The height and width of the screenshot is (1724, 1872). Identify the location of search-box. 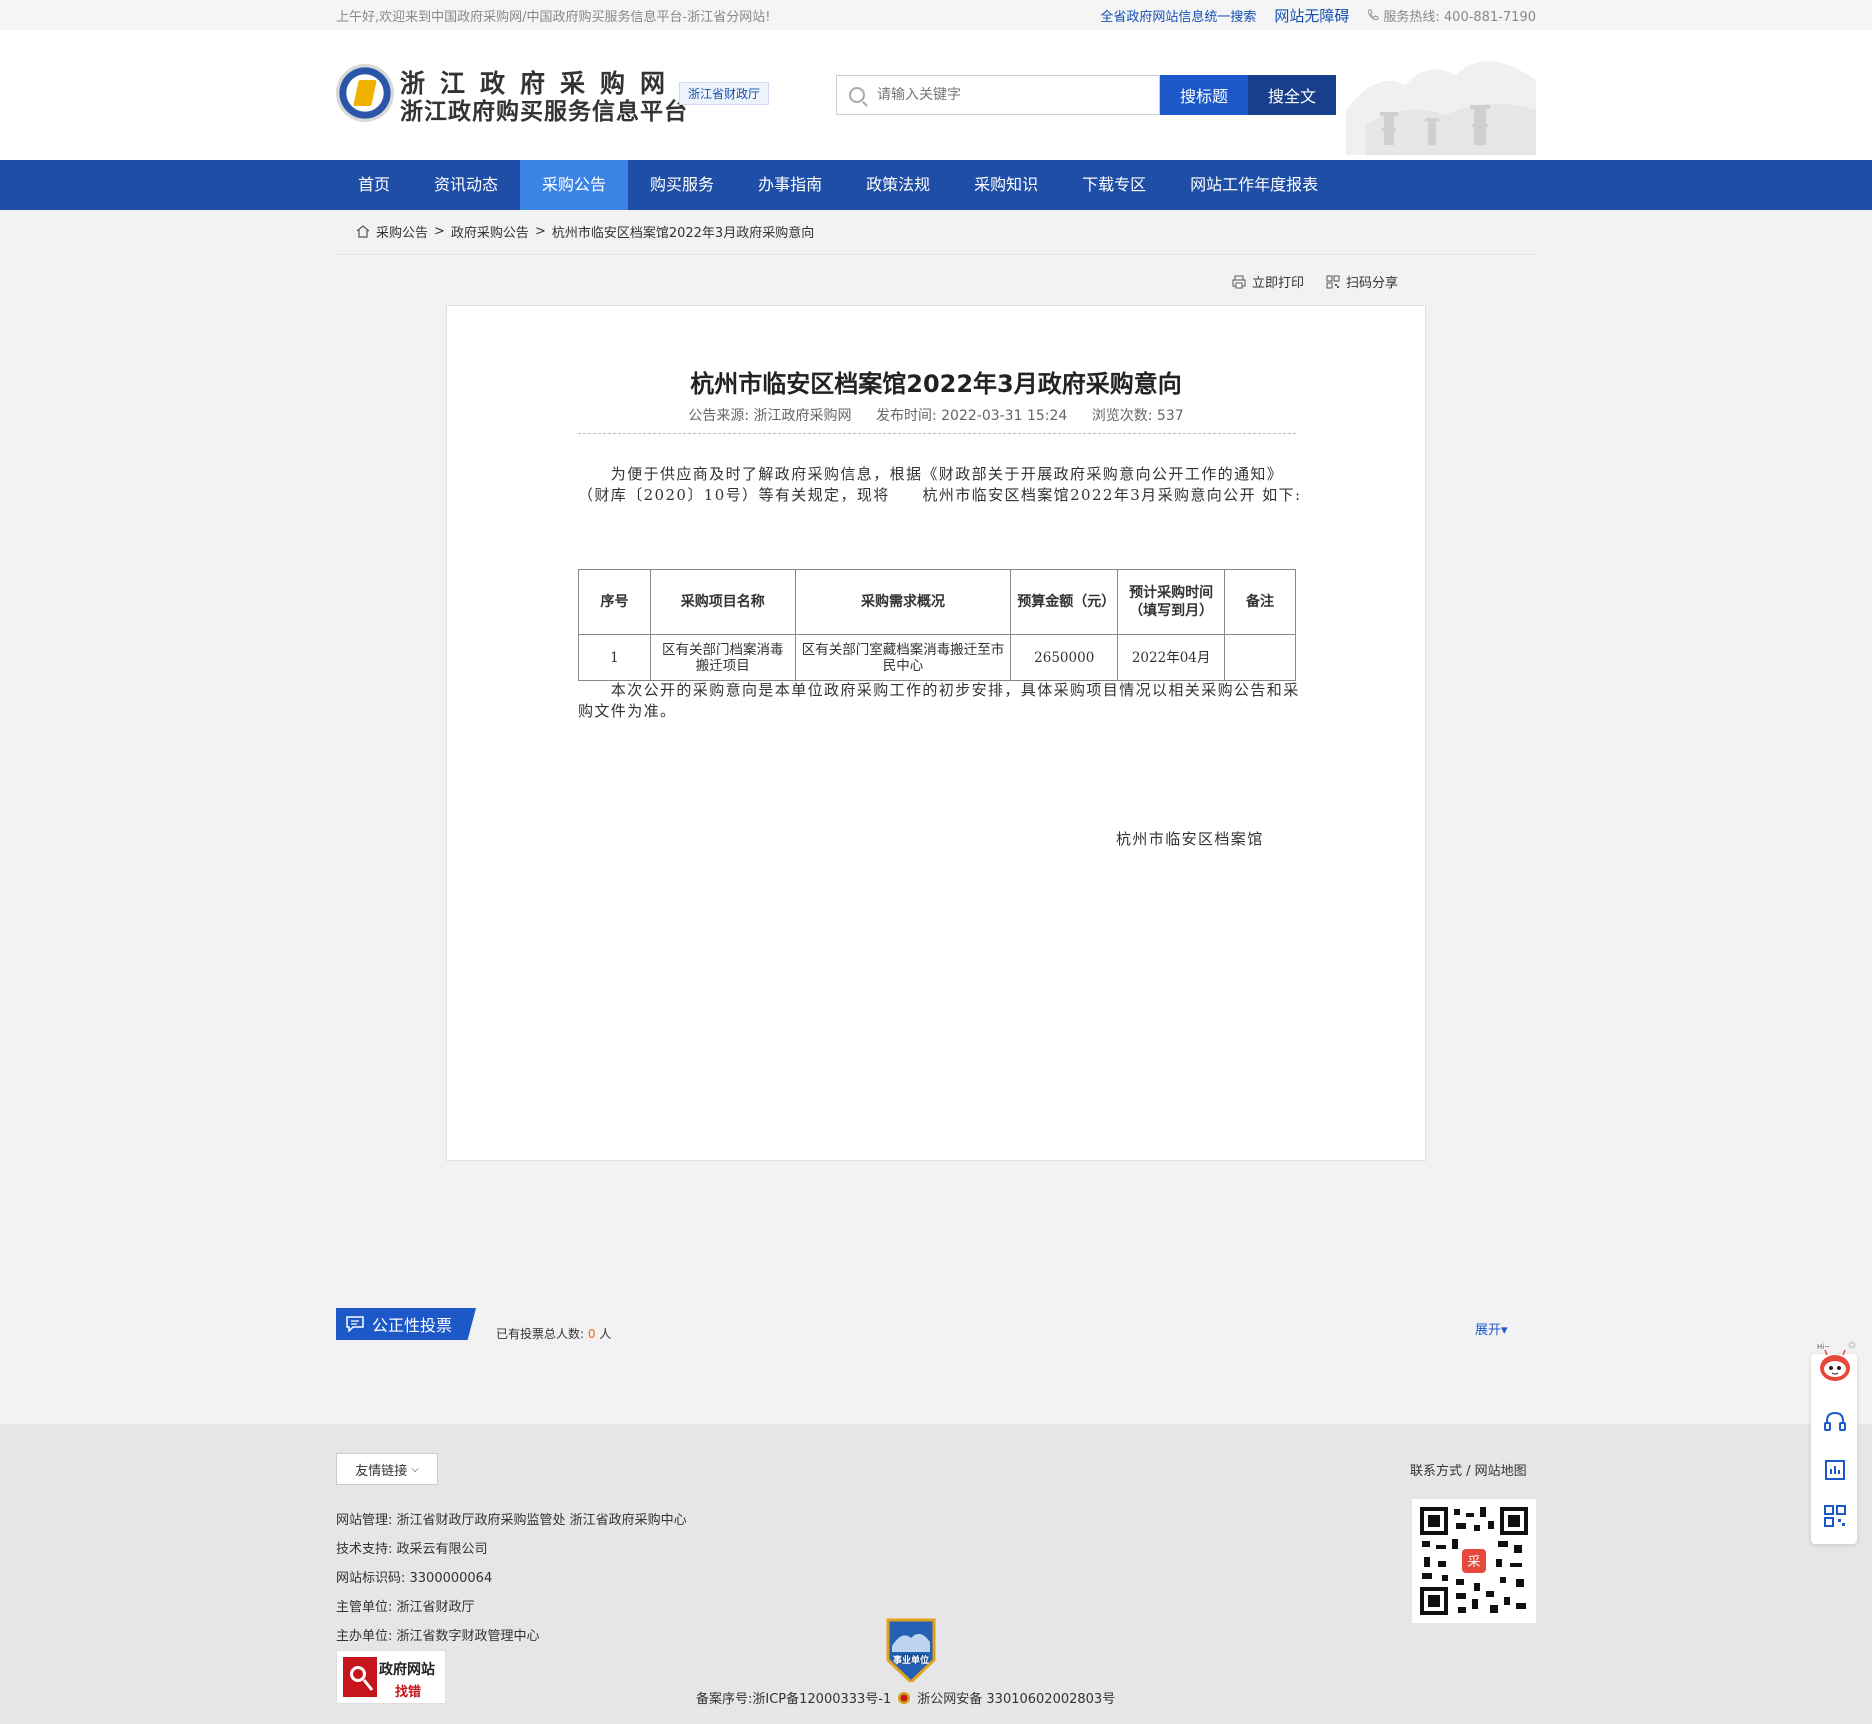
(998, 95).